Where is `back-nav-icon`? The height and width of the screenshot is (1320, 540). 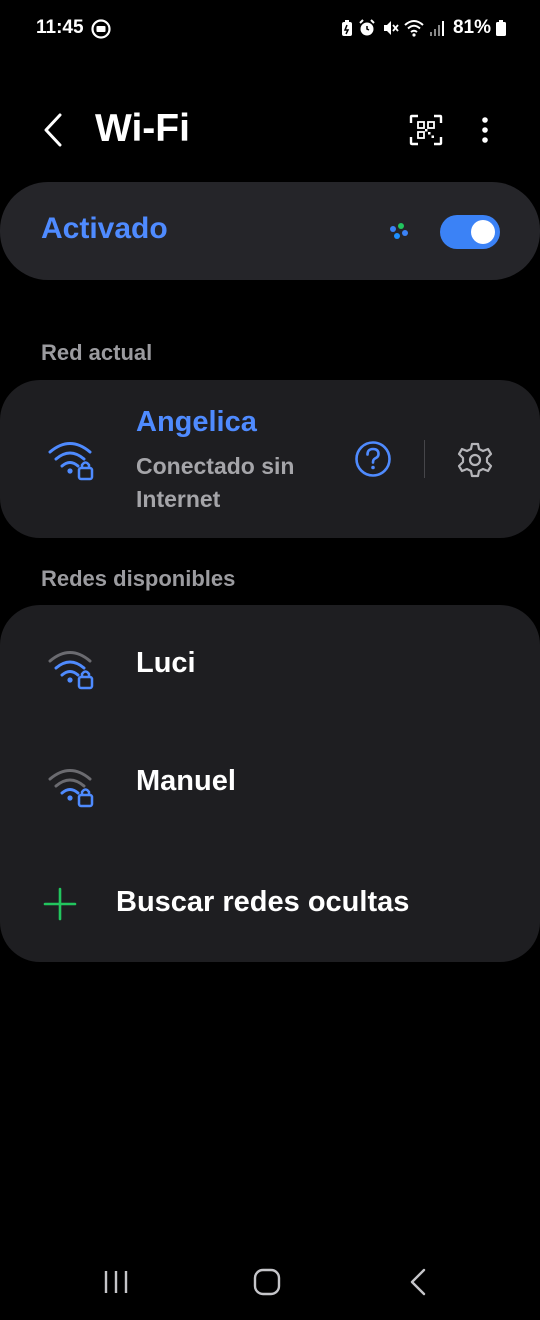 back-nav-icon is located at coordinates (418, 1282).